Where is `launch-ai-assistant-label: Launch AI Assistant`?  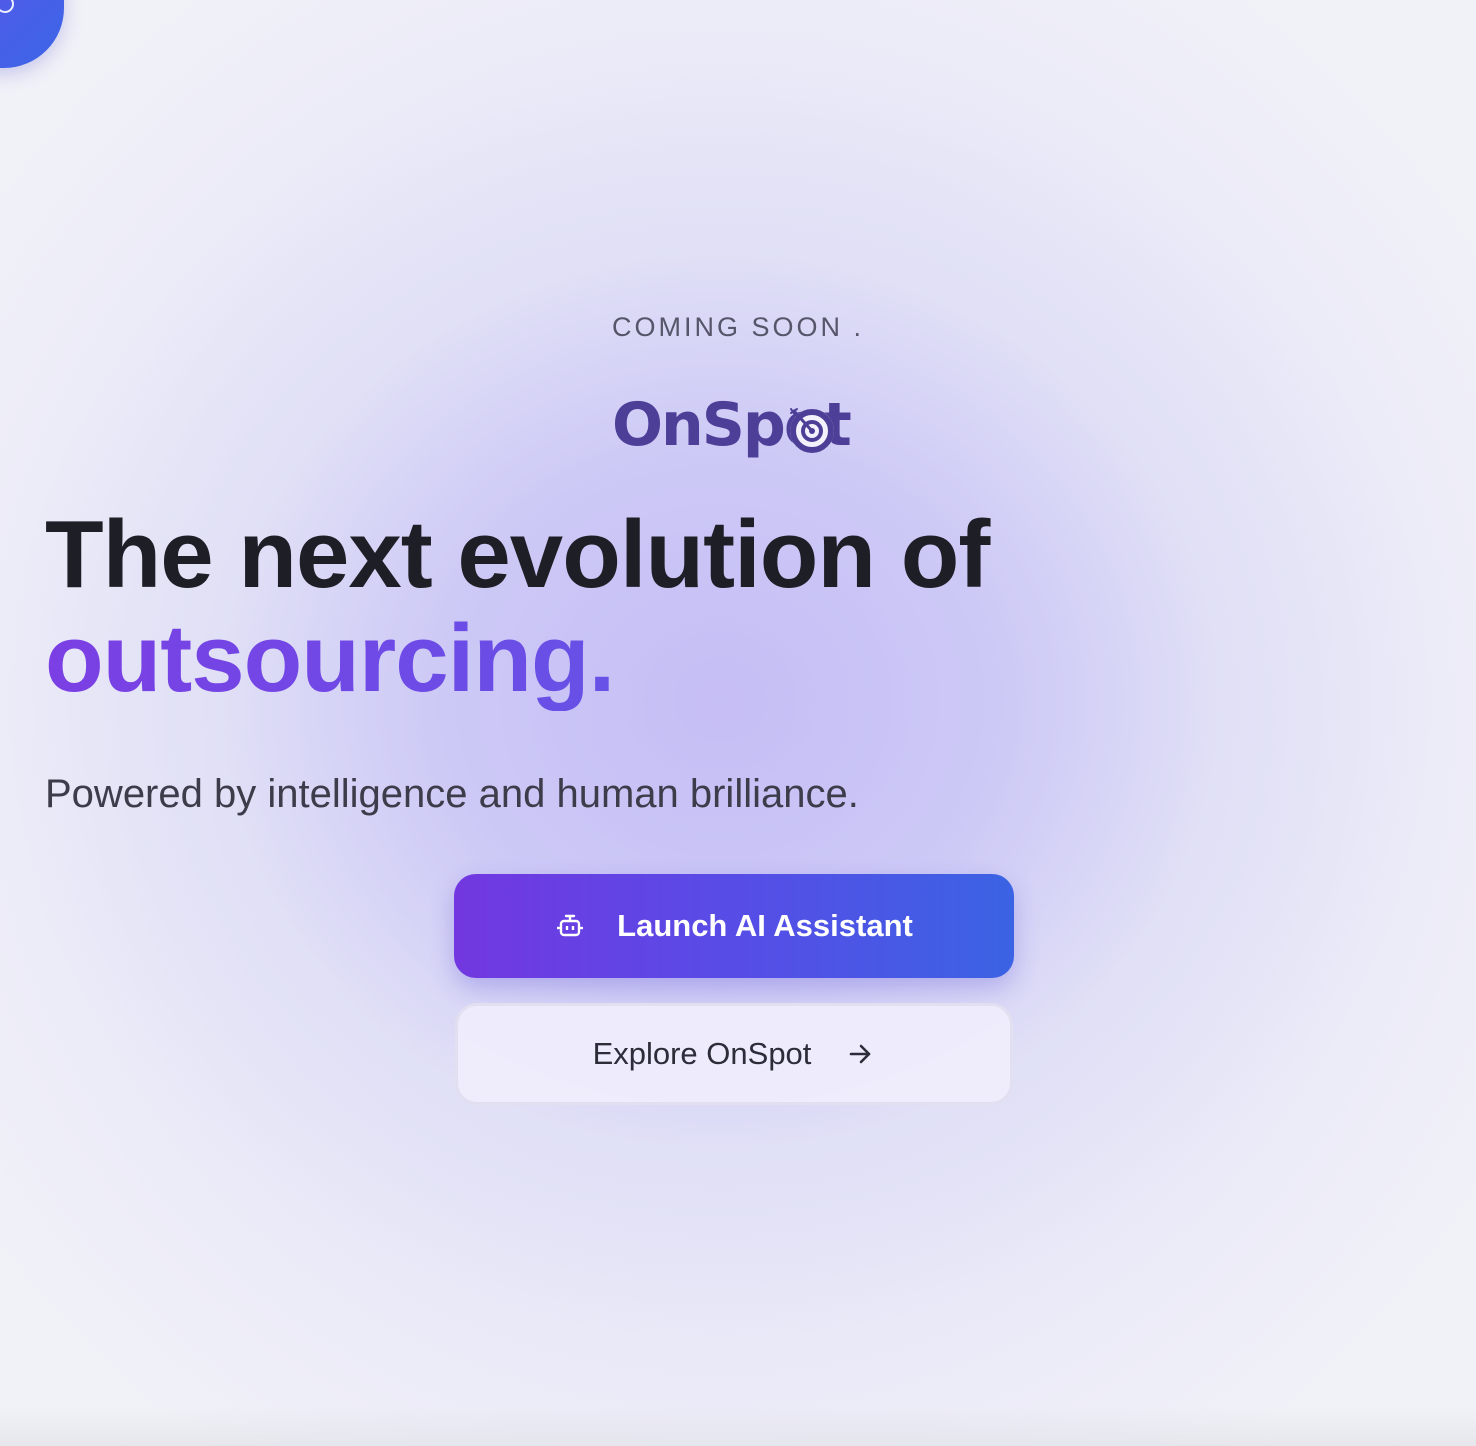
launch-ai-assistant-label: Launch AI Assistant is located at coordinates (765, 925).